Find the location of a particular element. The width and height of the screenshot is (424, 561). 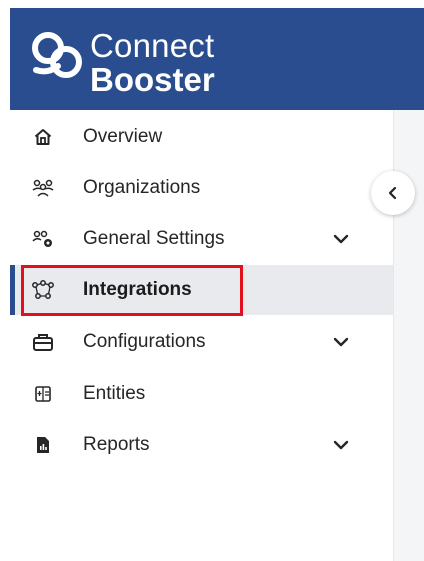

configurations-icon is located at coordinates (43, 342).